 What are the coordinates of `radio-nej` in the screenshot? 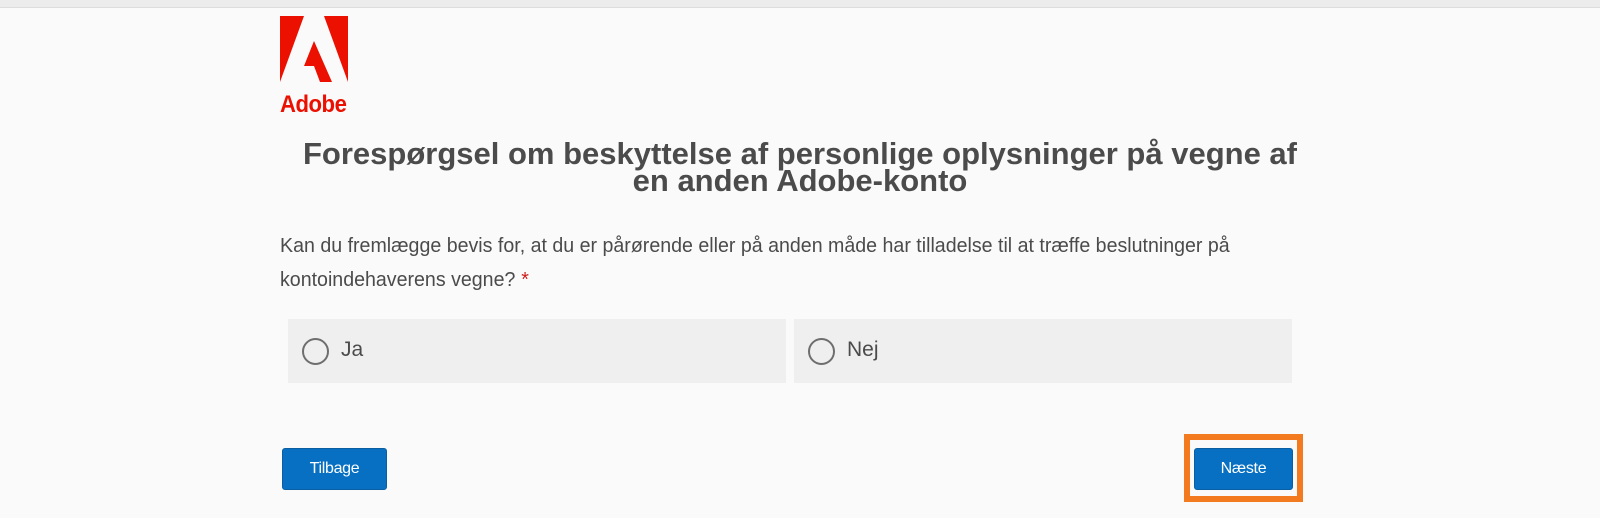 It's located at (821, 351).